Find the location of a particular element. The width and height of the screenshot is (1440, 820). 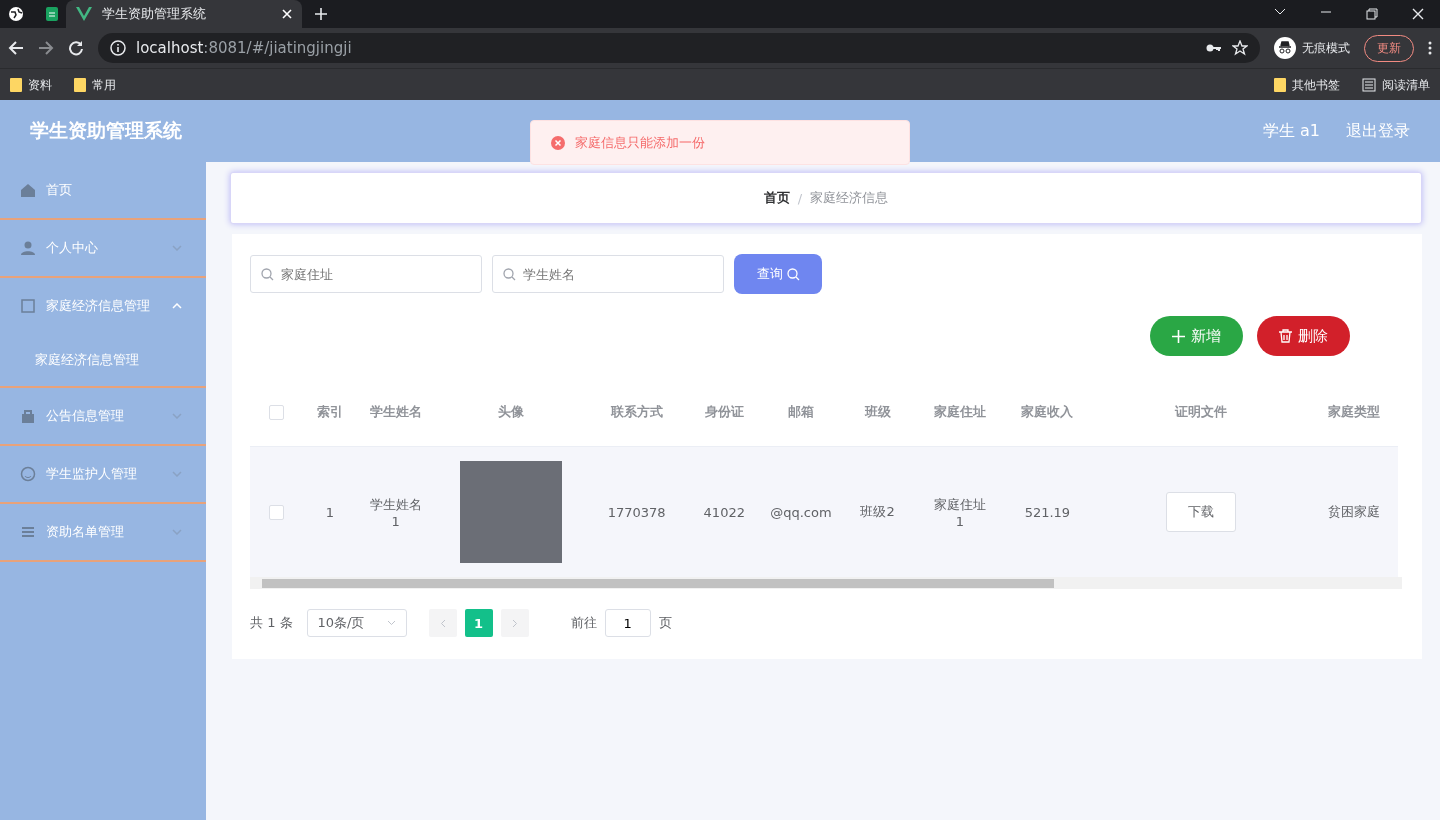

column-header: 家庭收入 is located at coordinates (1047, 412).